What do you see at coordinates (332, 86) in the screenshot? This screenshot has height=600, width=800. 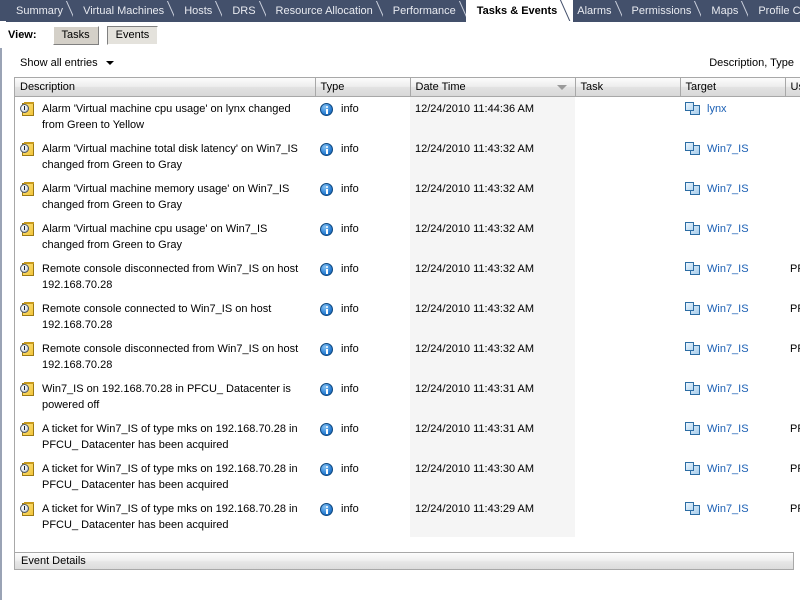 I see `column-header-type-label: Type` at bounding box center [332, 86].